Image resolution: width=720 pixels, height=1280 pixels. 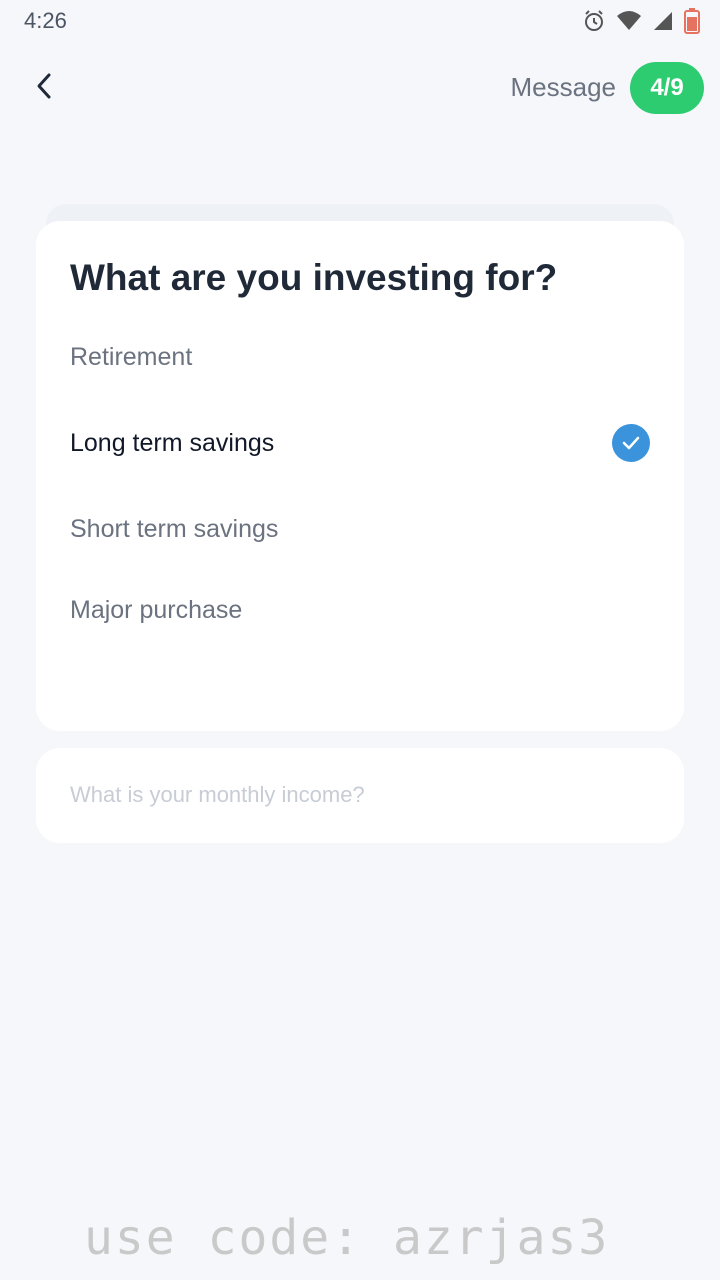 I want to click on question-title: What are you investing for?, so click(x=314, y=277).